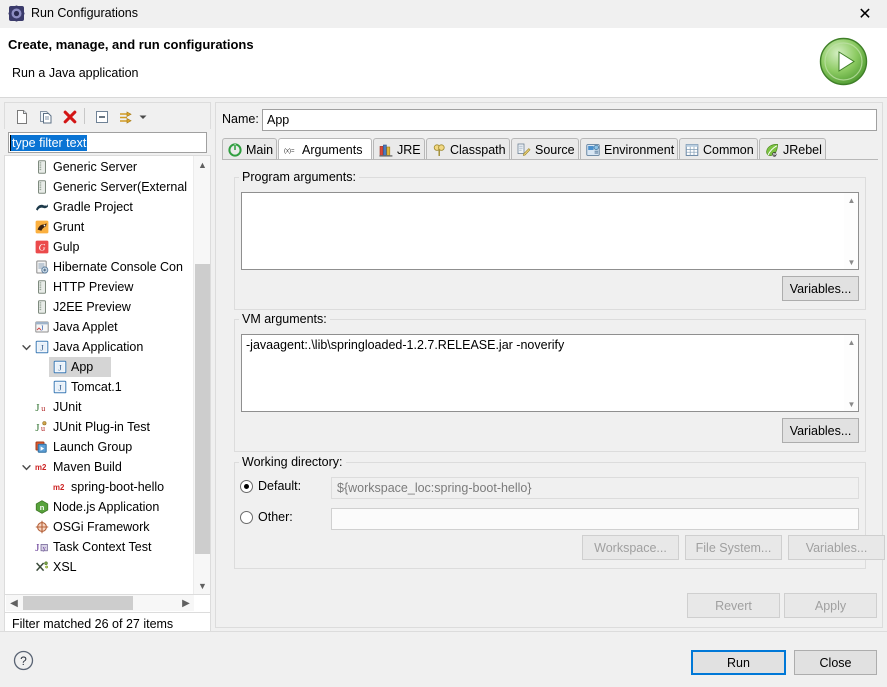 The image size is (887, 687). What do you see at coordinates (409, 149) in the screenshot?
I see `tab-label: JRE` at bounding box center [409, 149].